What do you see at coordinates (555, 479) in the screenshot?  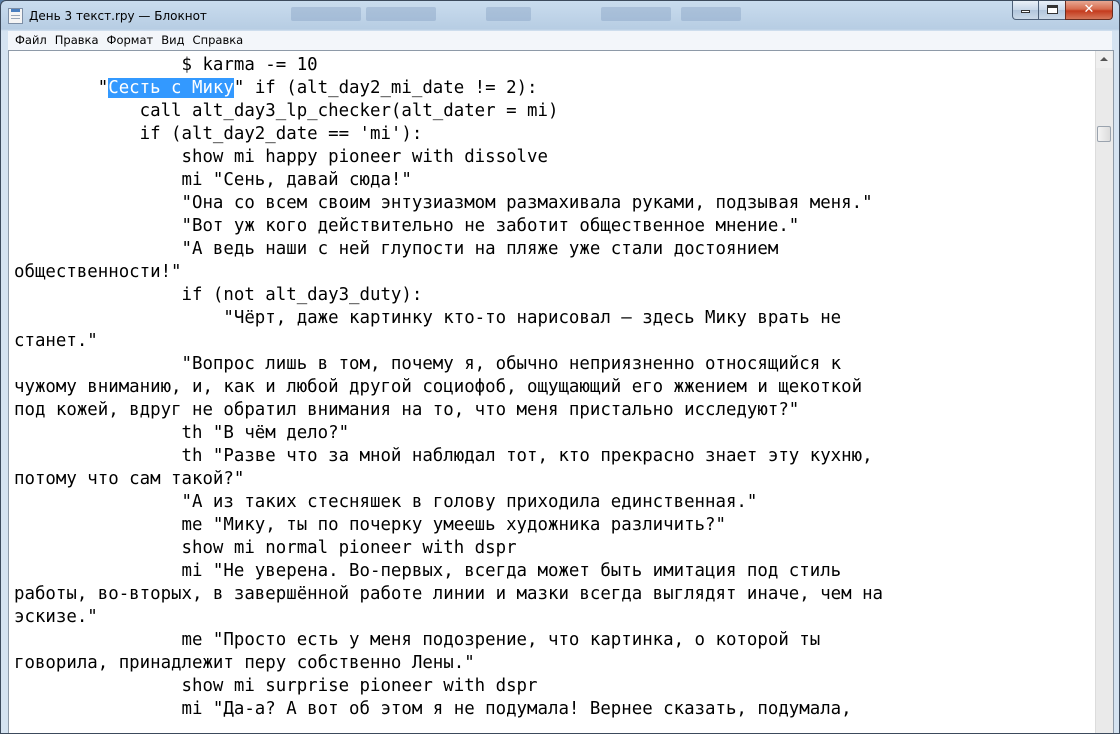 I see `text-line: потому что сам такой?"` at bounding box center [555, 479].